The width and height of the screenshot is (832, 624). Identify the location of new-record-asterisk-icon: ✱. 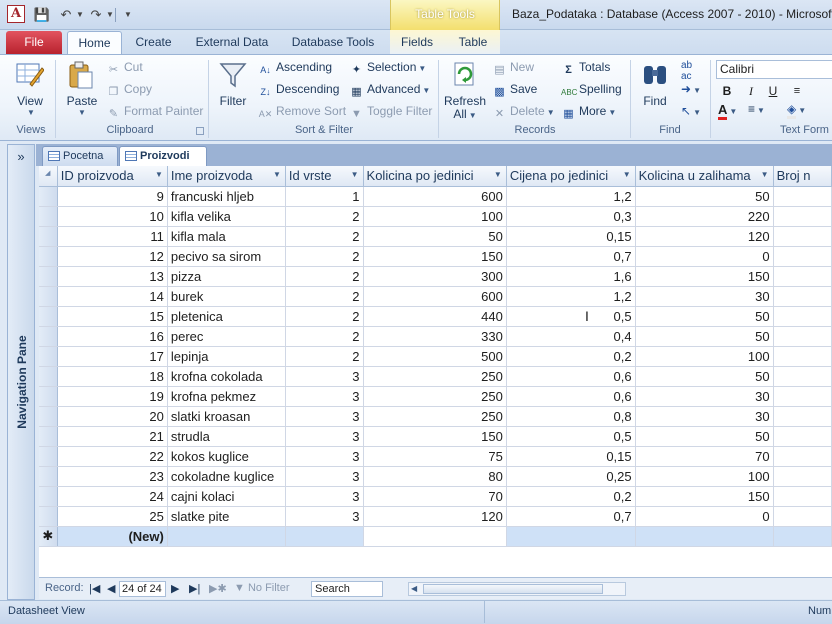
(48, 536).